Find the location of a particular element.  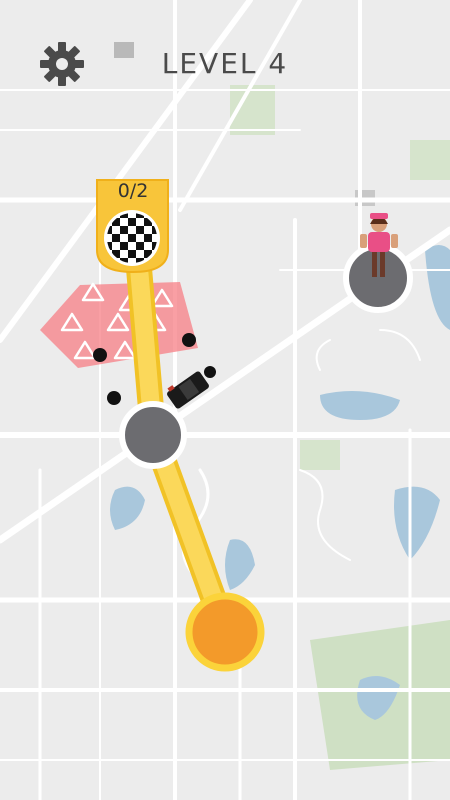

gear-icon is located at coordinates (62, 64).